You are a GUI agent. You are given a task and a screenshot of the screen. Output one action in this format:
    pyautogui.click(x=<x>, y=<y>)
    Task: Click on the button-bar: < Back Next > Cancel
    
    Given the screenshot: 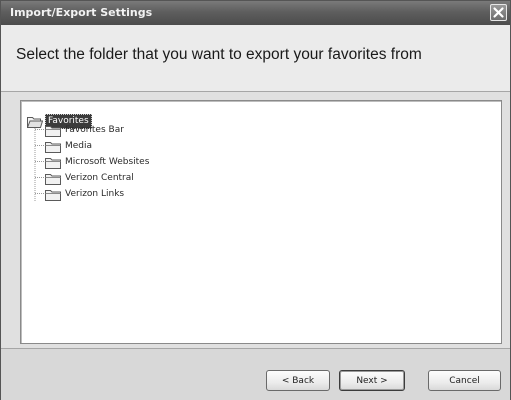 What is the action you would take?
    pyautogui.click(x=255, y=374)
    